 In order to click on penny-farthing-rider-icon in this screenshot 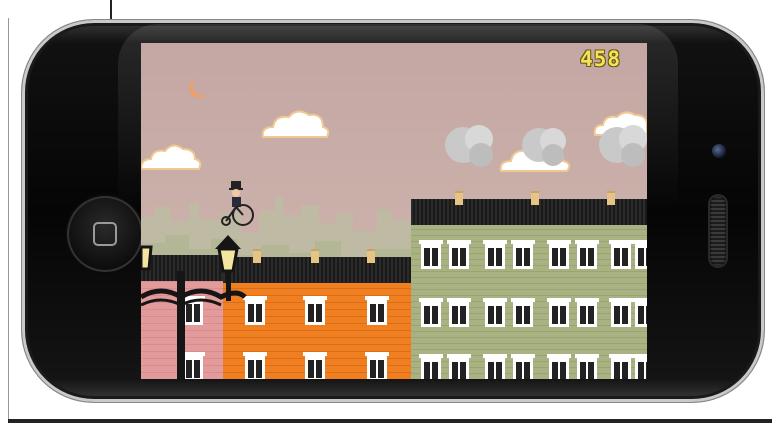, I will do `click(237, 203)`.